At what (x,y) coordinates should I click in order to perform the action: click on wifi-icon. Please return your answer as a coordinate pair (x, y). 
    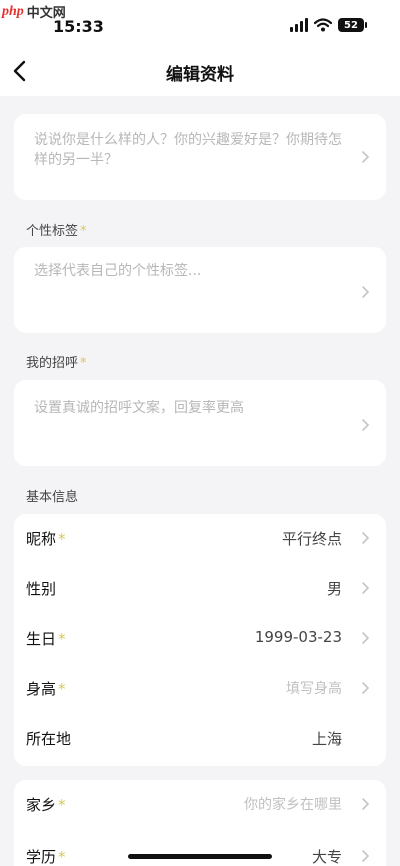
    Looking at the image, I should click on (323, 25).